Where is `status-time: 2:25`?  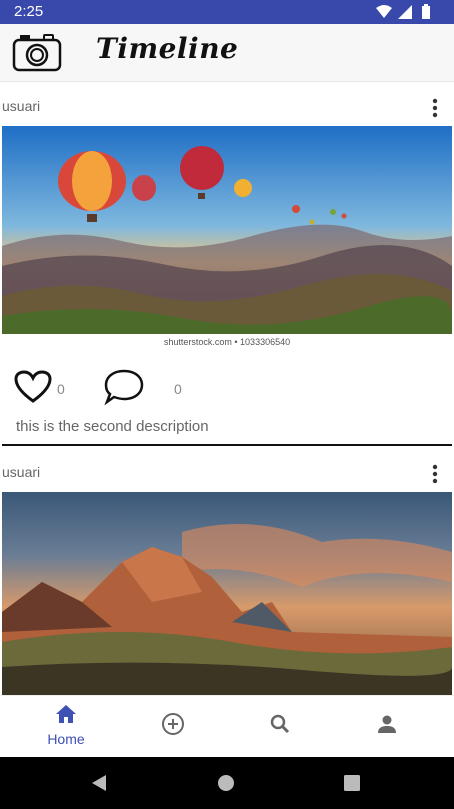
status-time: 2:25 is located at coordinates (29, 11).